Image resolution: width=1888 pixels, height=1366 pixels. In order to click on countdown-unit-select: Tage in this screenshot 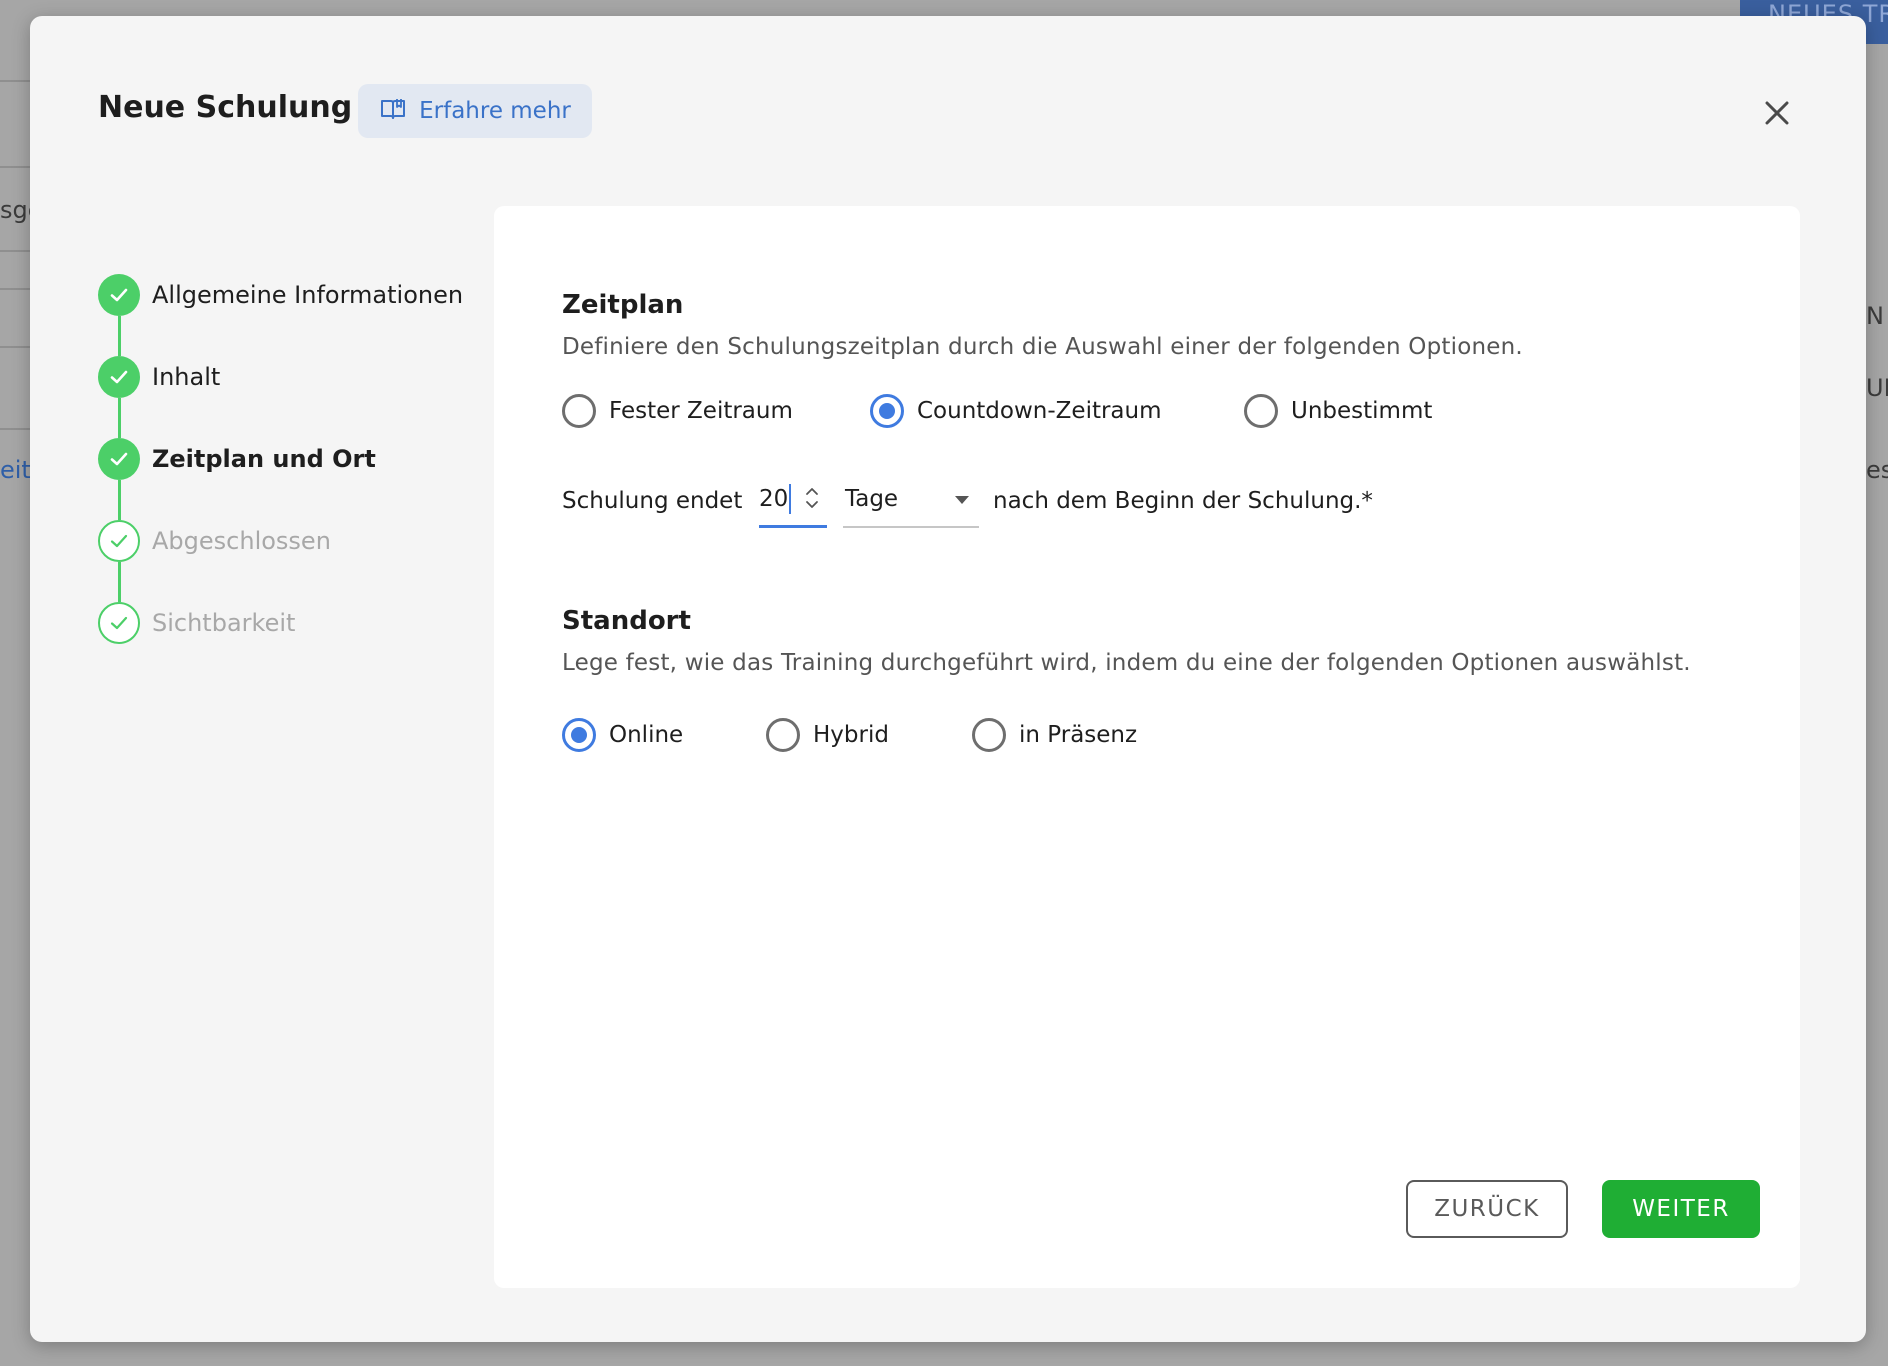, I will do `click(911, 503)`.